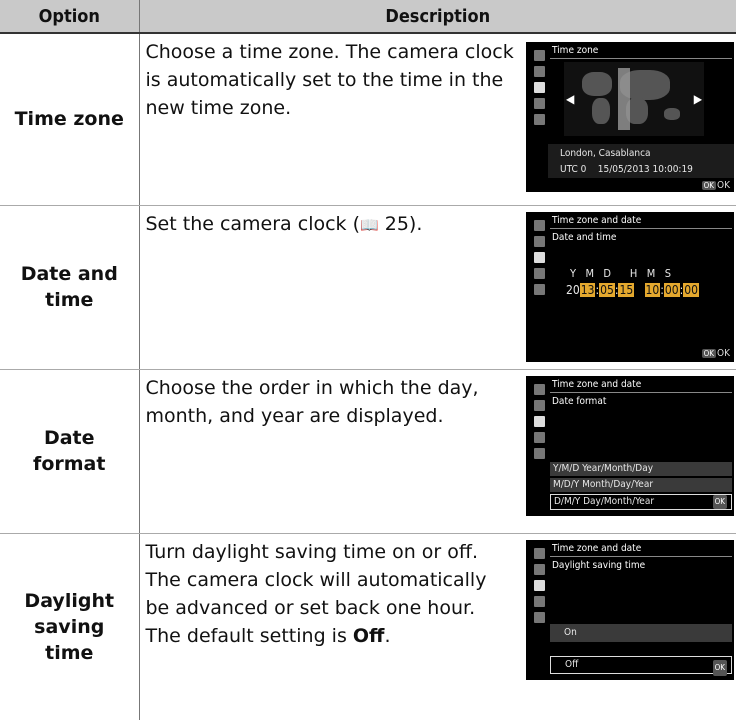 The height and width of the screenshot is (720, 736). I want to click on option-daylight-saving-time: Daylight saving time, so click(70, 626).